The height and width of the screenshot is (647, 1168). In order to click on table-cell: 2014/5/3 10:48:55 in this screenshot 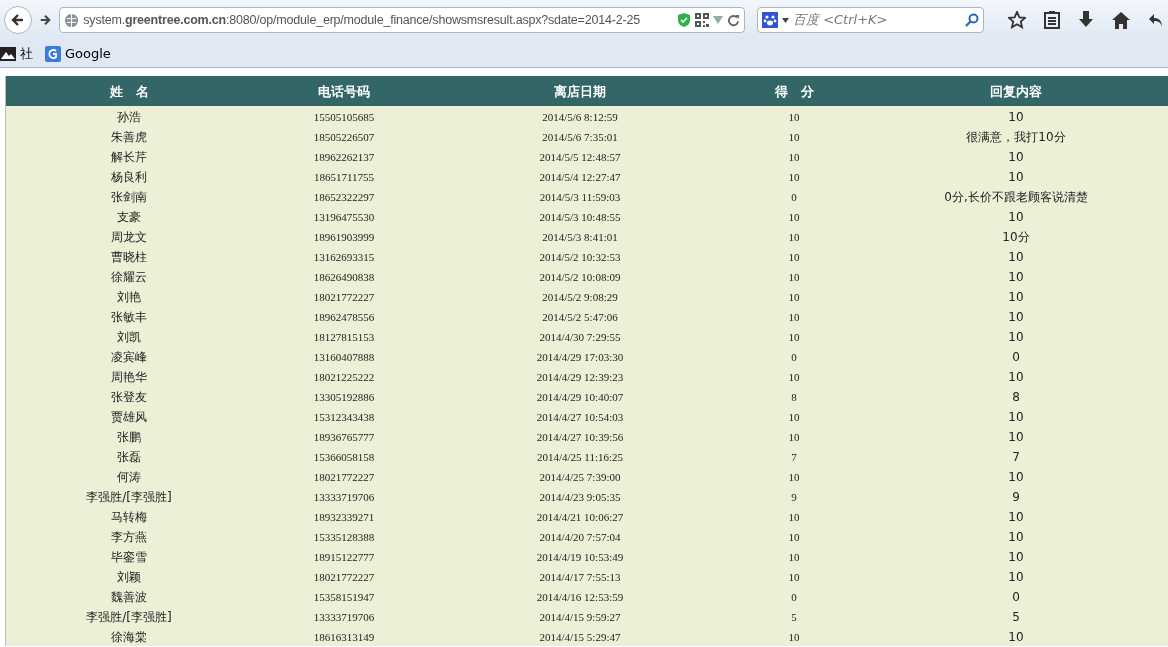, I will do `click(580, 217)`.